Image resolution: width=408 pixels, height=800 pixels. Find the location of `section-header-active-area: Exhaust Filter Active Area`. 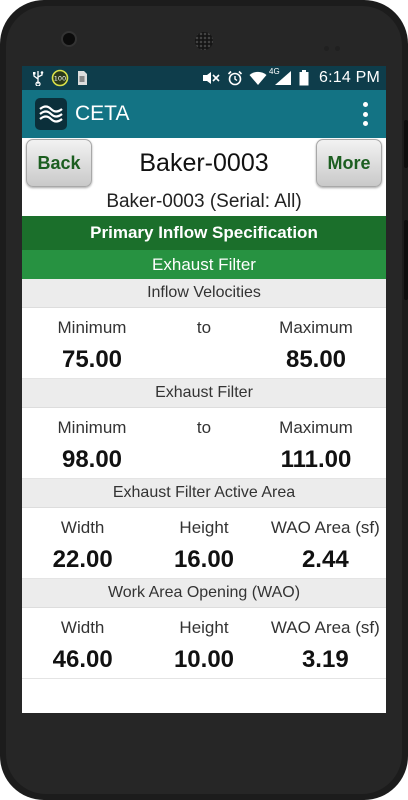

section-header-active-area: Exhaust Filter Active Area is located at coordinates (204, 493).